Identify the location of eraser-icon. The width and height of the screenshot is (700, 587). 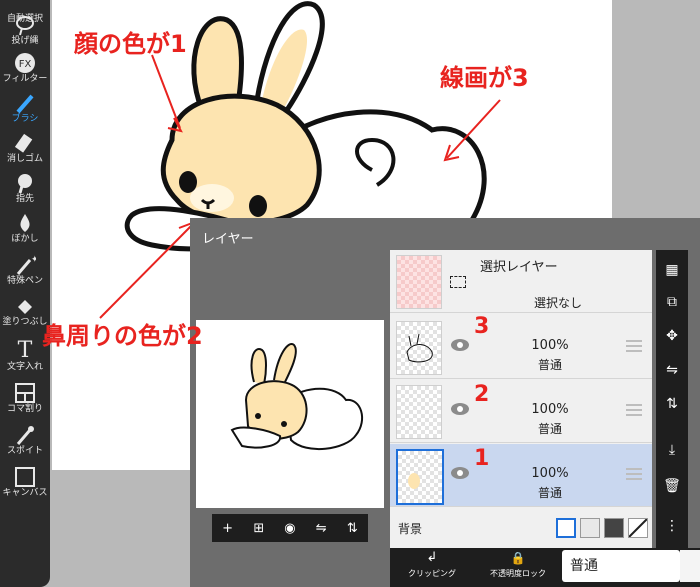
(23, 143).